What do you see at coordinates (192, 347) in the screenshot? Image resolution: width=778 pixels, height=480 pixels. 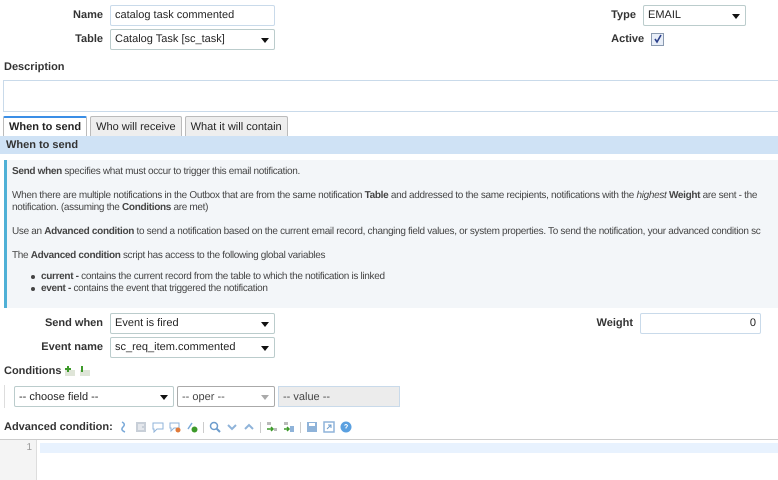 I see `event-name-select: sc_req_item.commented` at bounding box center [192, 347].